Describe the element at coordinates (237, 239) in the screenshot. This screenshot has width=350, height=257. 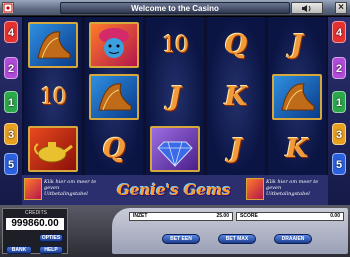
I see `bet-max-button: BET MAX` at that location.